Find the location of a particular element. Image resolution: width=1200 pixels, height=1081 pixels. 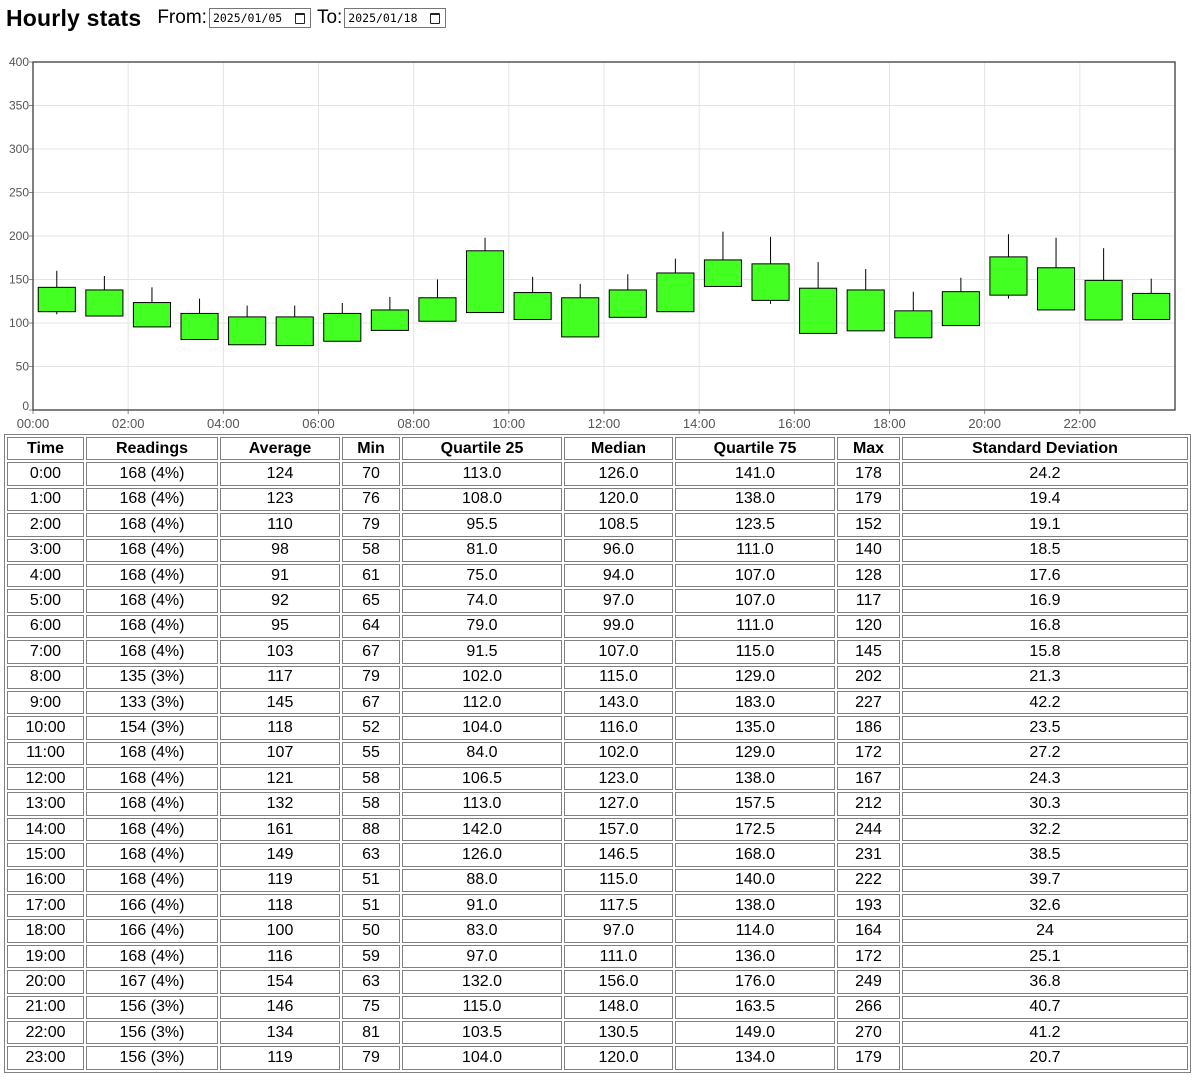

table-row: 22:00 156 (3%) 134 81 103.5 130.5 149.0 270 41.2 is located at coordinates (597, 1032).